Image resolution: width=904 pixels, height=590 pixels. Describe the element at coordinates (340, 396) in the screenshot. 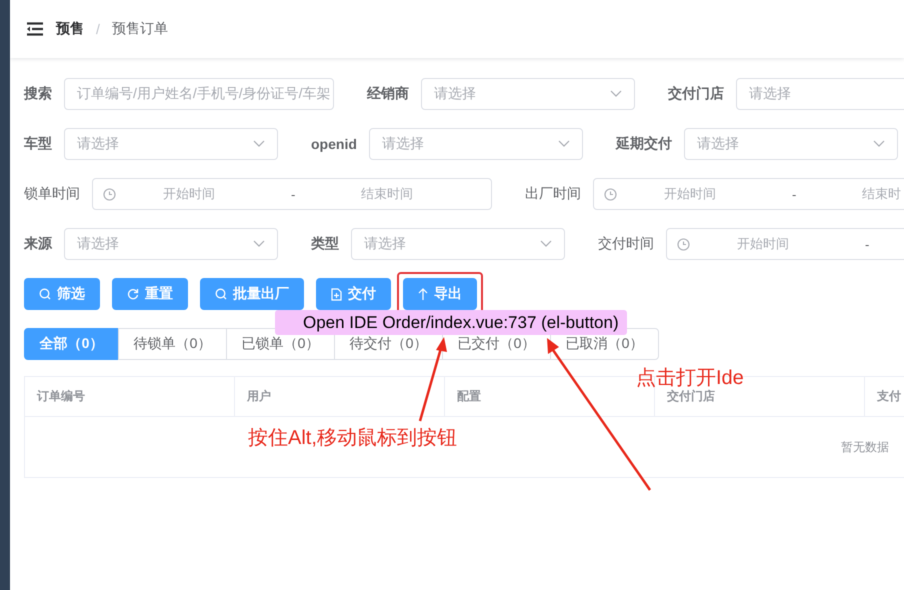

I see `column-header: 用户` at that location.